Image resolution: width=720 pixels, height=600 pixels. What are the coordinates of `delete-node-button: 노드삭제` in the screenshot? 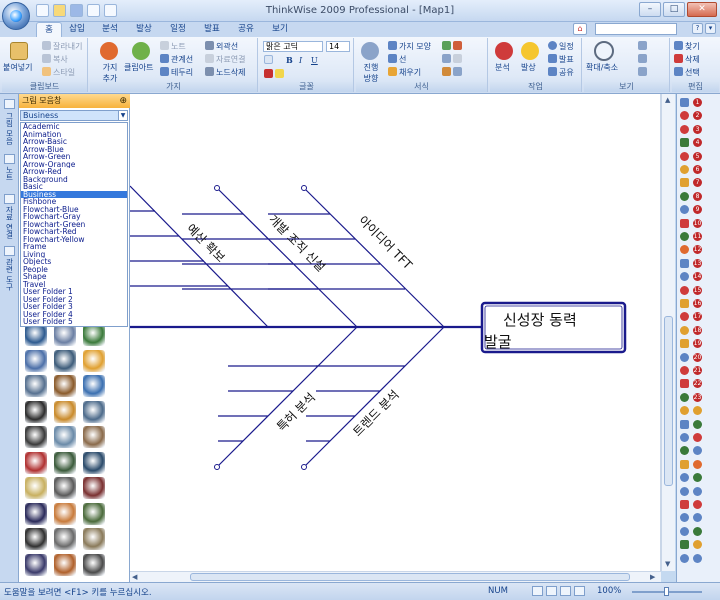 It's located at (225, 72).